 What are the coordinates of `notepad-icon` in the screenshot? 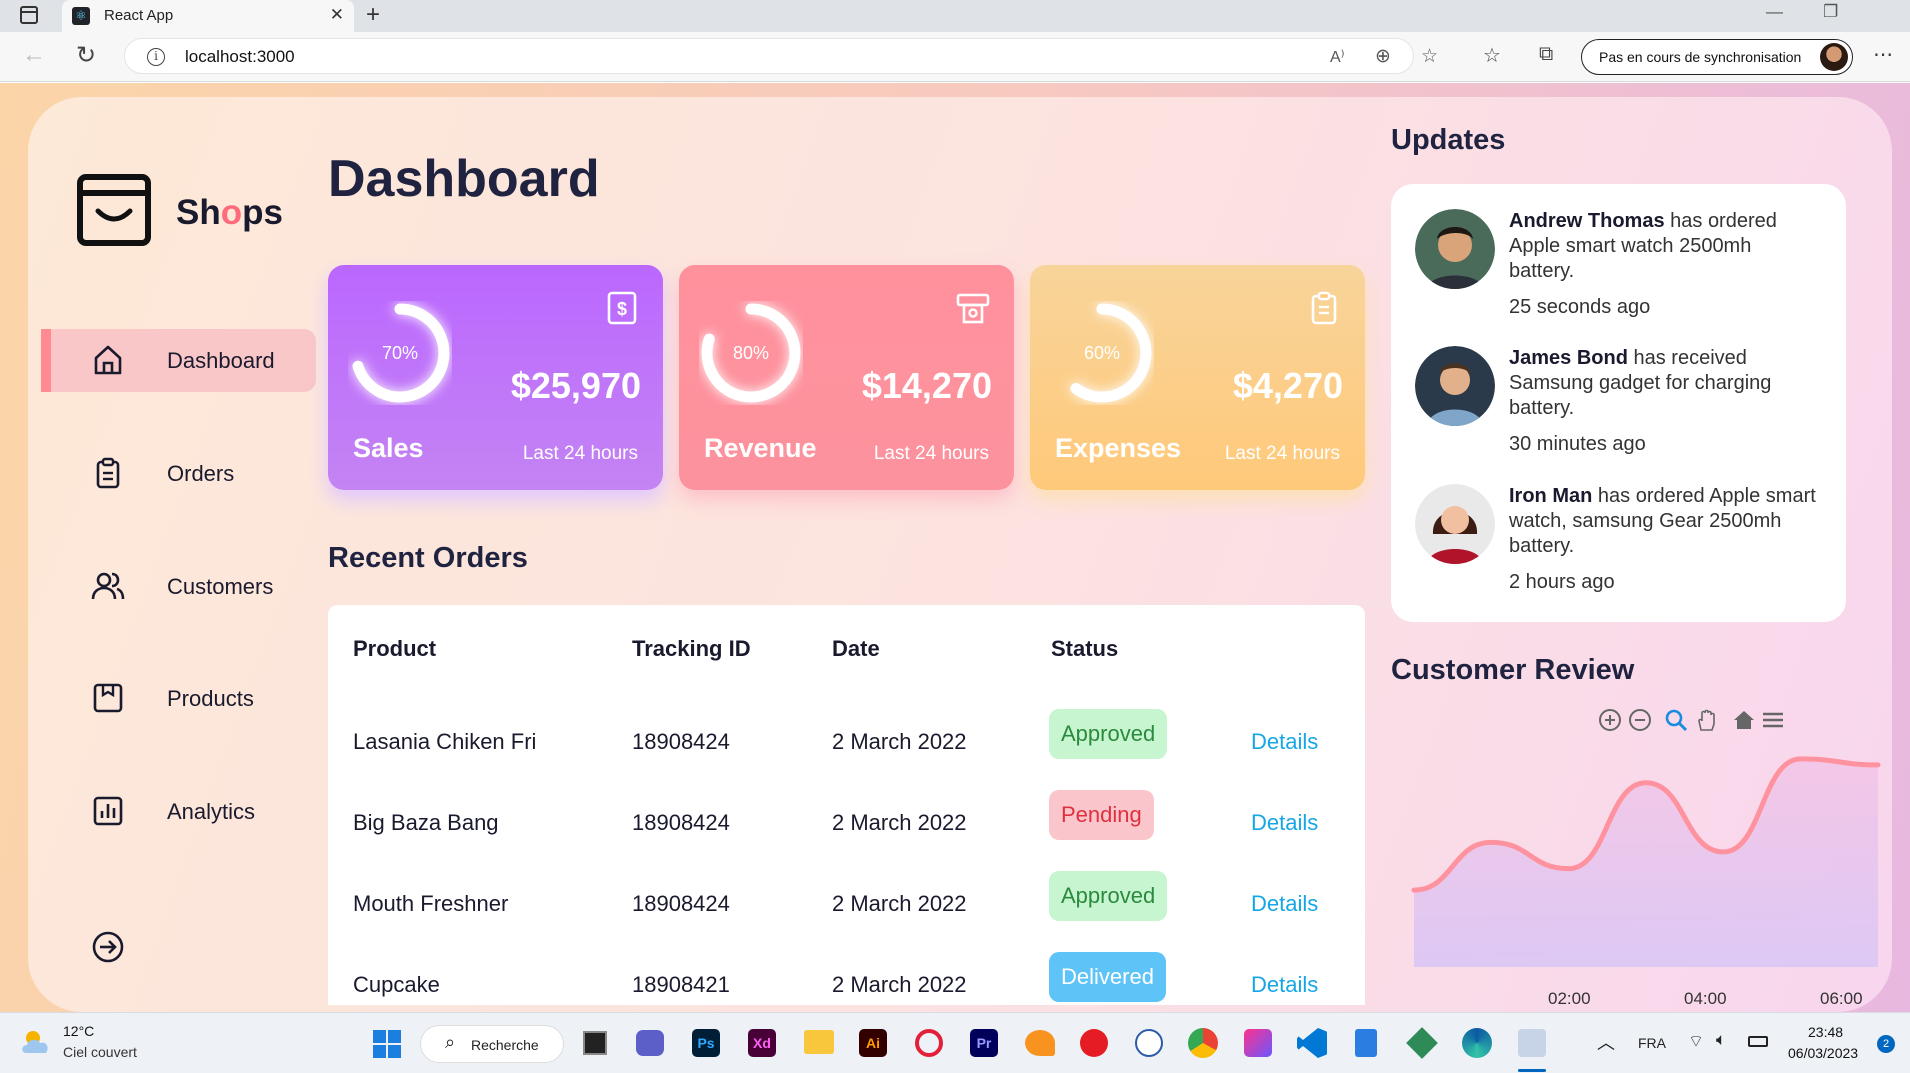 It's located at (1366, 1043).